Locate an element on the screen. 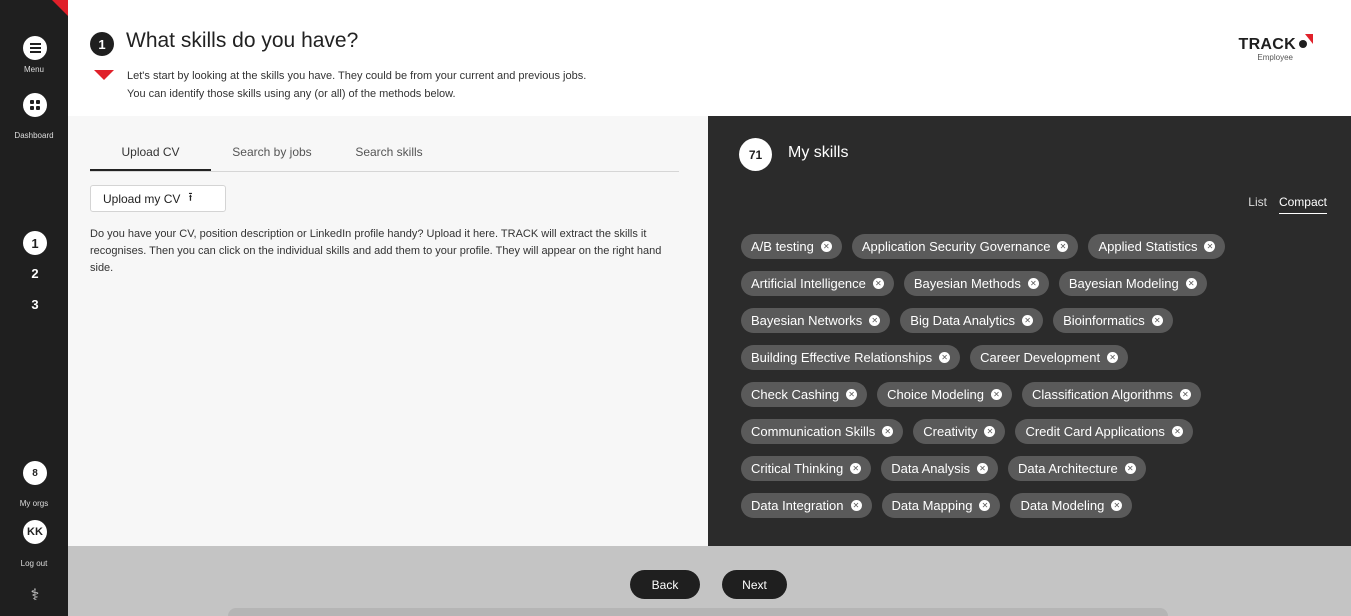 Image resolution: width=1351 pixels, height=616 pixels. skill-chip-label: Application Security Governance is located at coordinates (956, 246).